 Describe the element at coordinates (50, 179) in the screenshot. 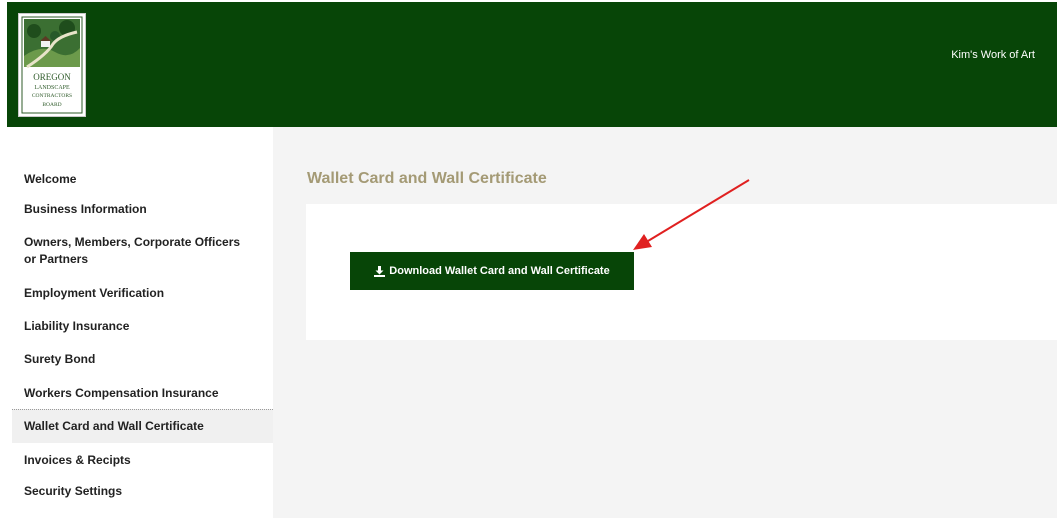

I see `sidebar-item-label: Welcome` at that location.